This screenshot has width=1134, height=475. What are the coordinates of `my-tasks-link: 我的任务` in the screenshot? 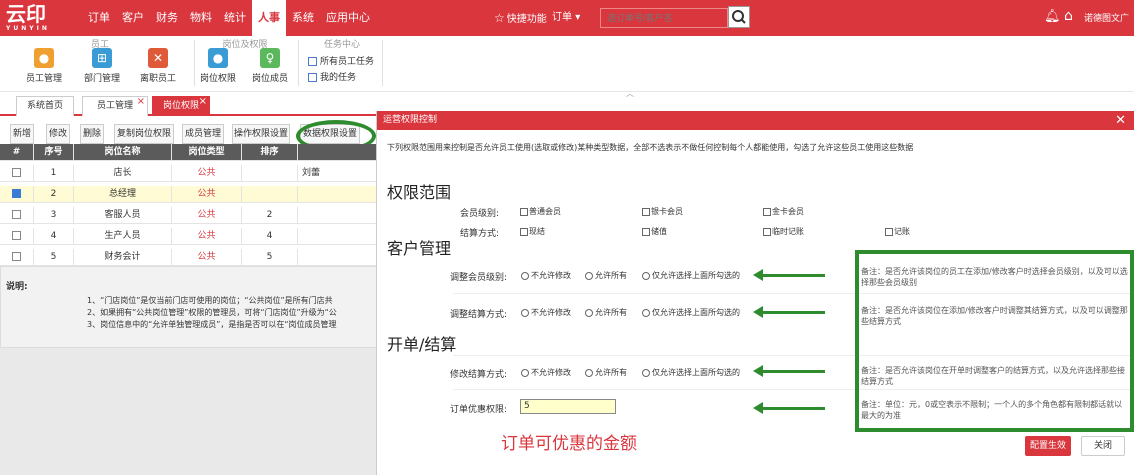 It's located at (332, 76).